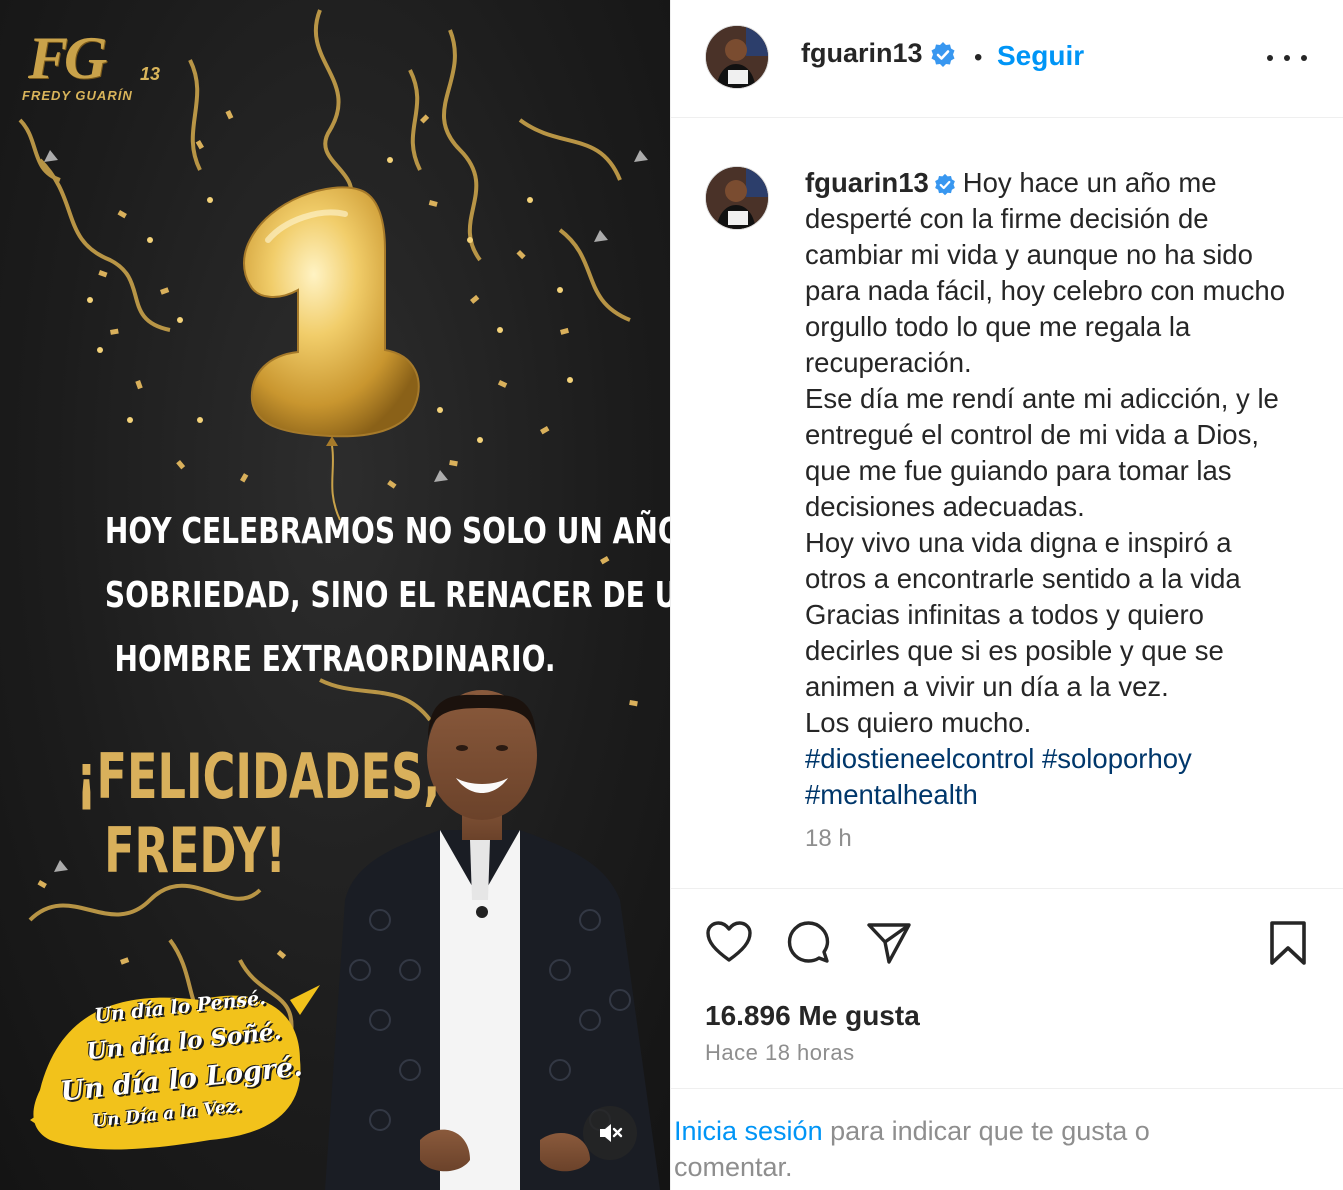 The width and height of the screenshot is (1343, 1190). I want to click on brand-logo: FG 13 FREDY GUARÍN, so click(97, 68).